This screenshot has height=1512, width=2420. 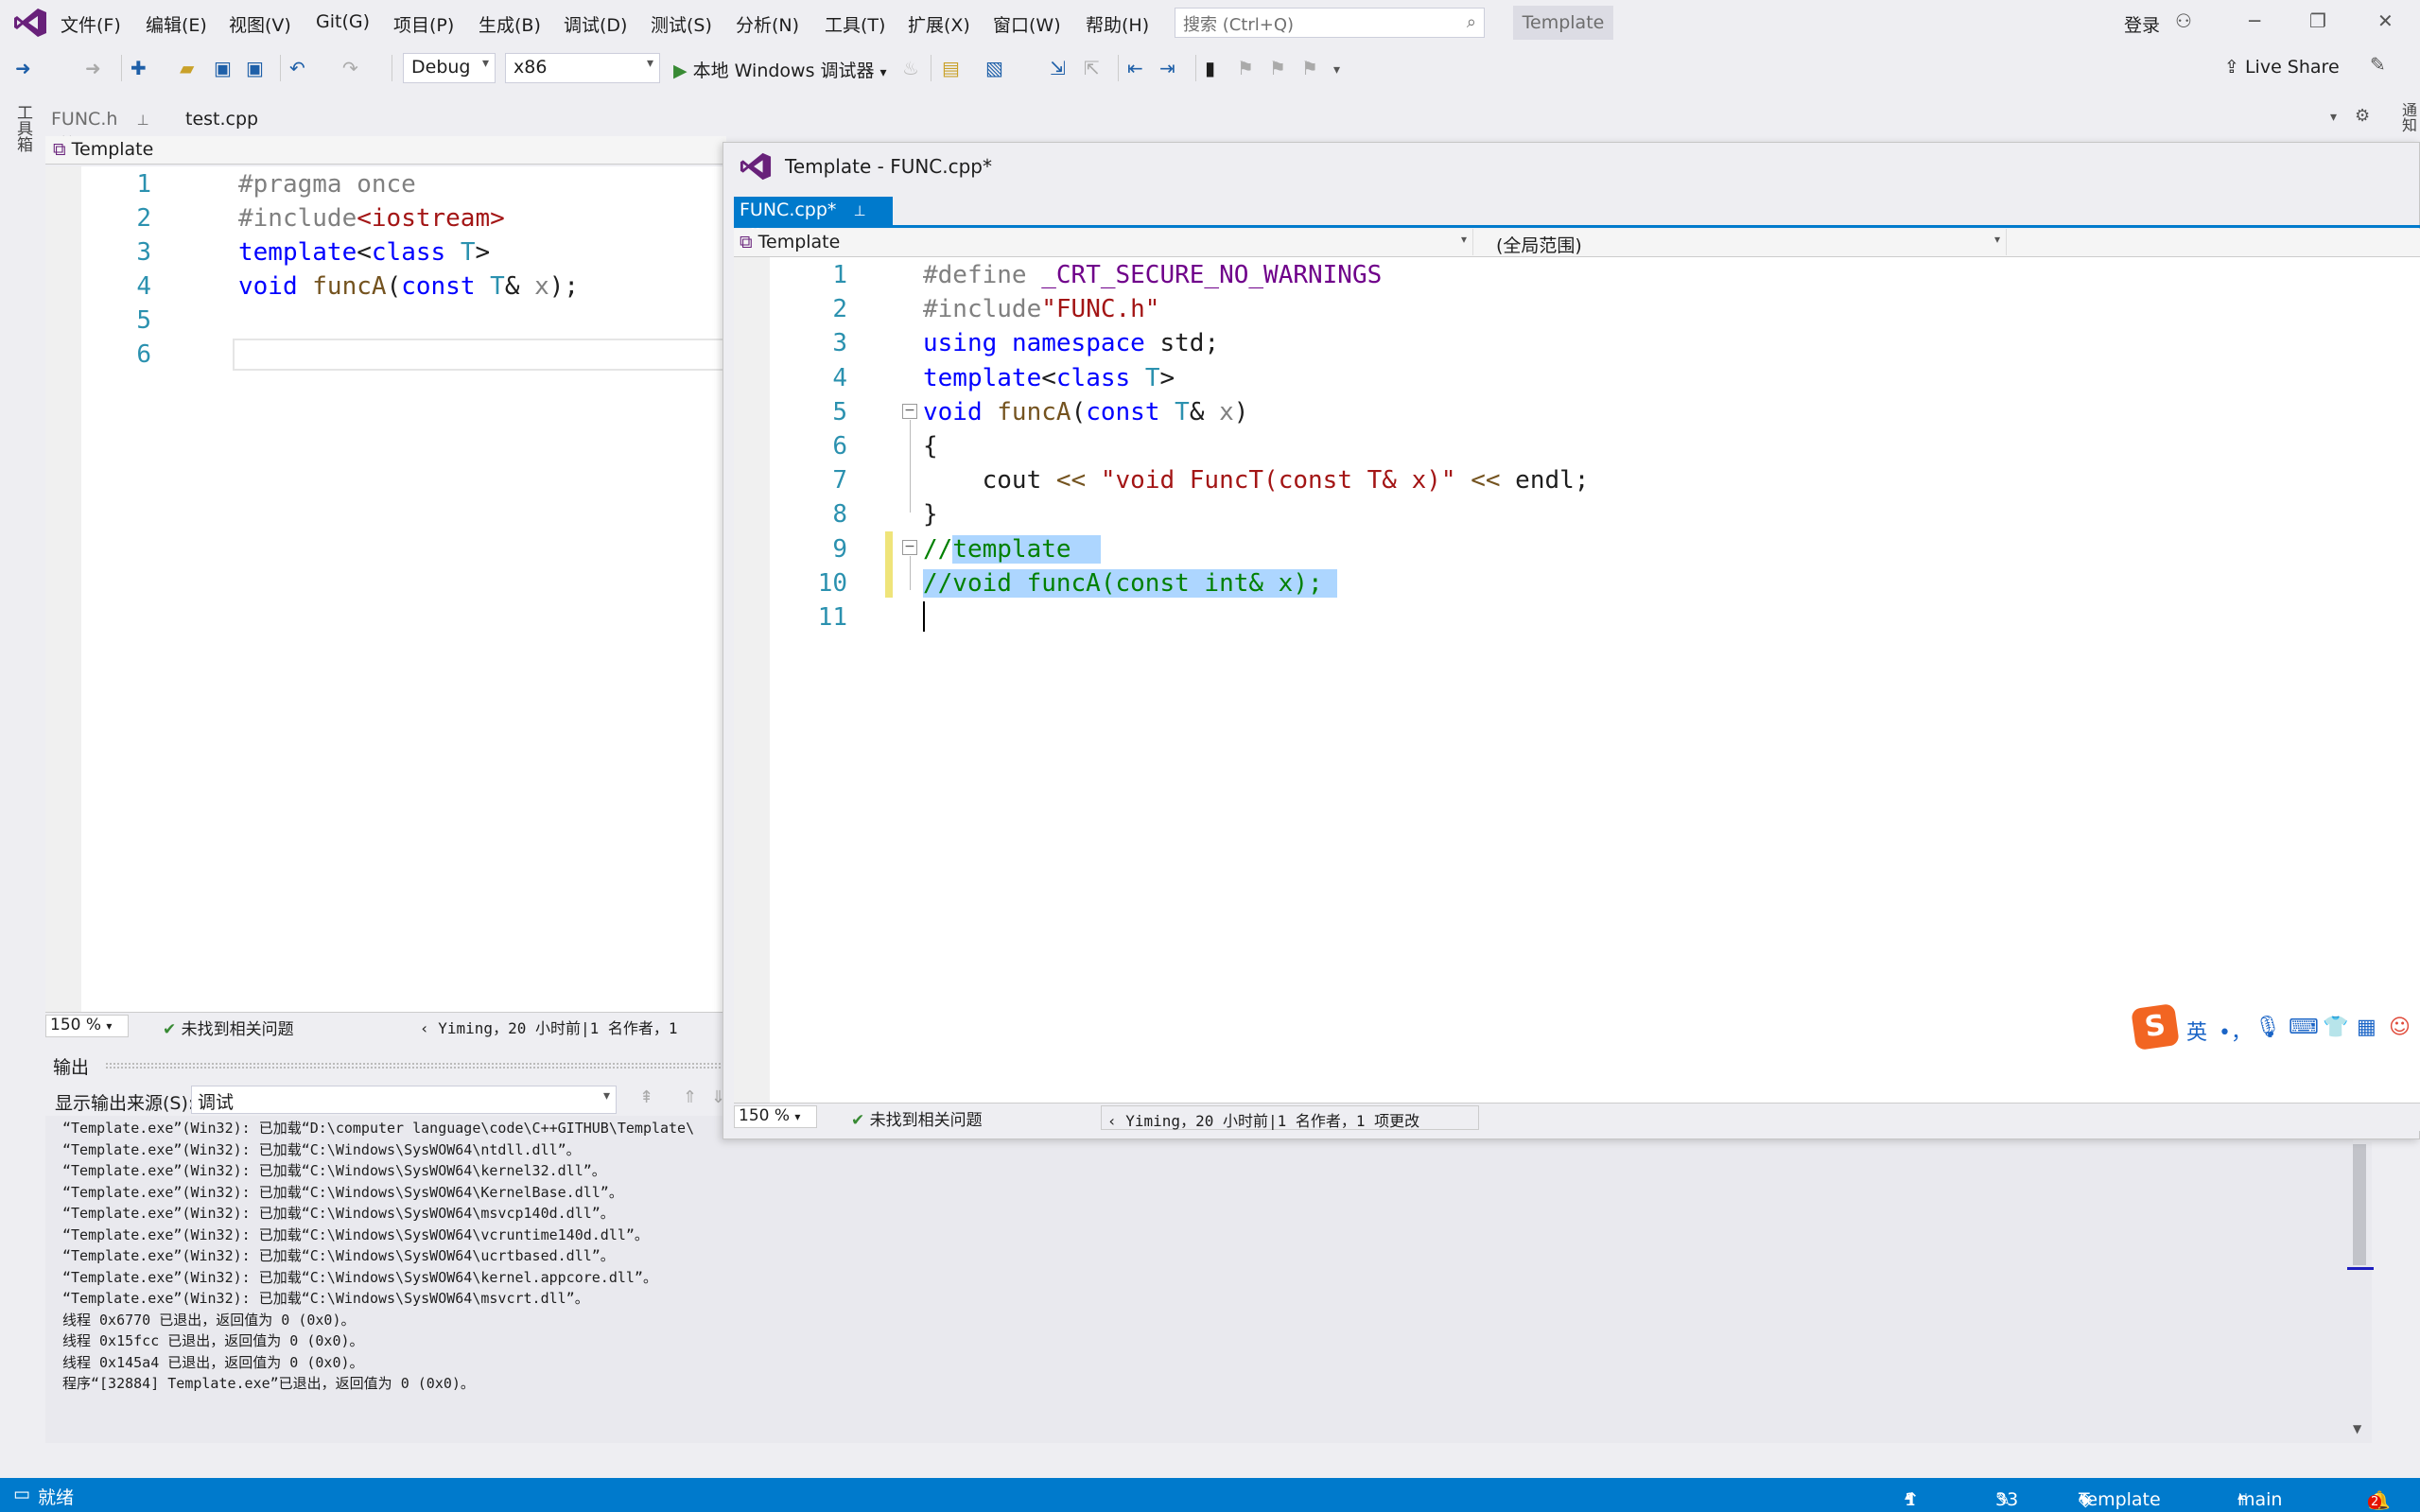 I want to click on panel-drag-grip, so click(x=413, y=1066).